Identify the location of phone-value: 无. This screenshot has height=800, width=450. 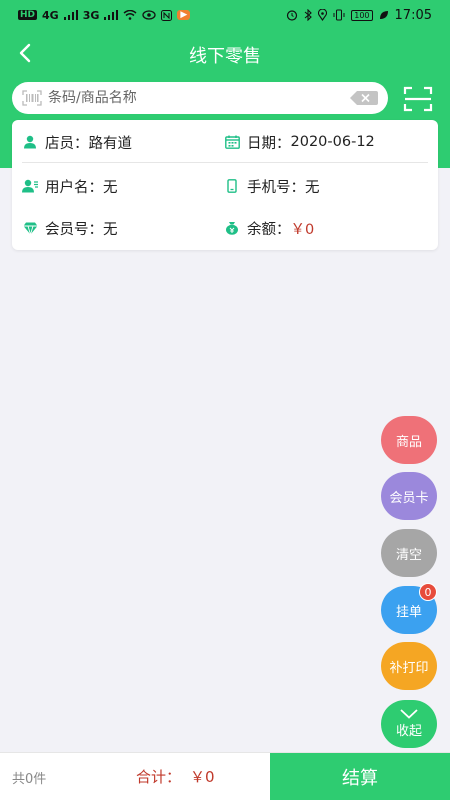
(312, 187).